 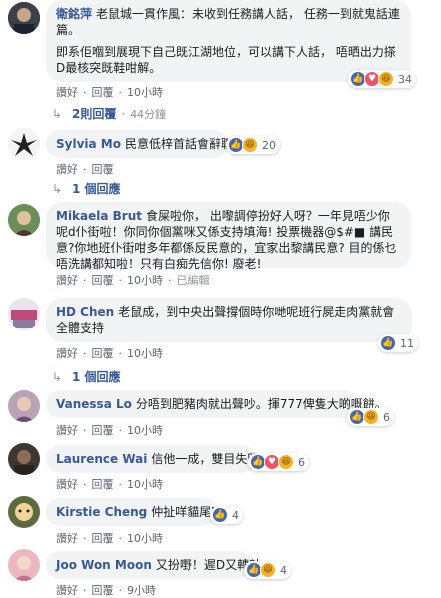 I want to click on reaction-summary: 👍 ♥ 😆 6, so click(x=278, y=462).